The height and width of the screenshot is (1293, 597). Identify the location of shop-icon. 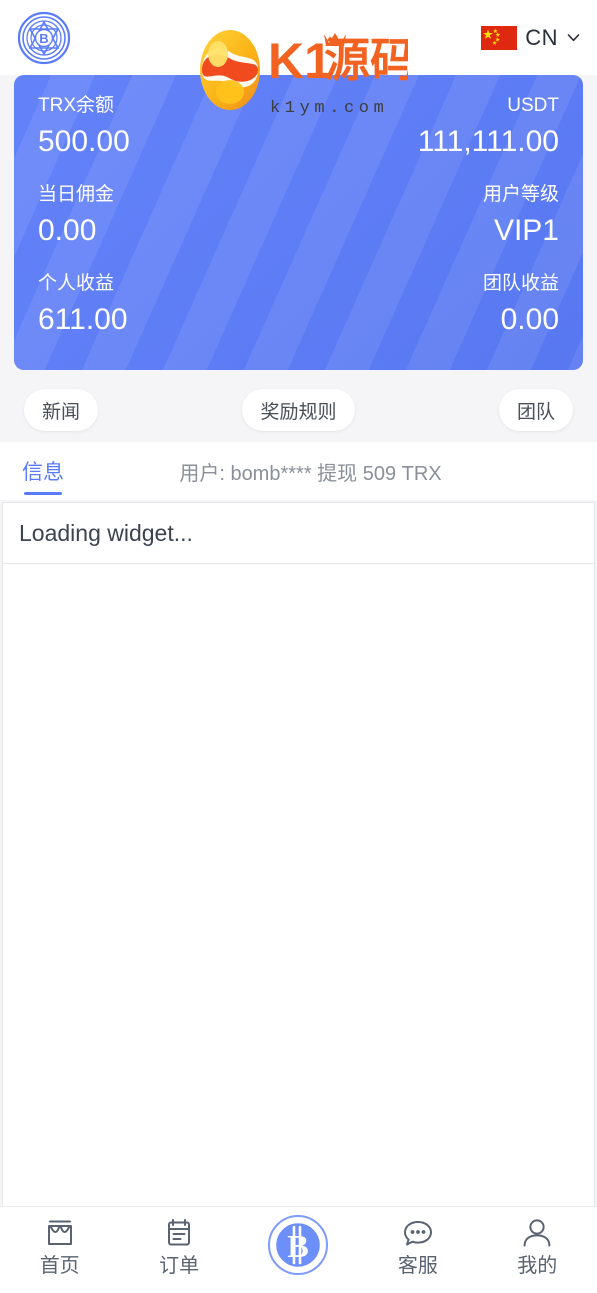
(60, 1233).